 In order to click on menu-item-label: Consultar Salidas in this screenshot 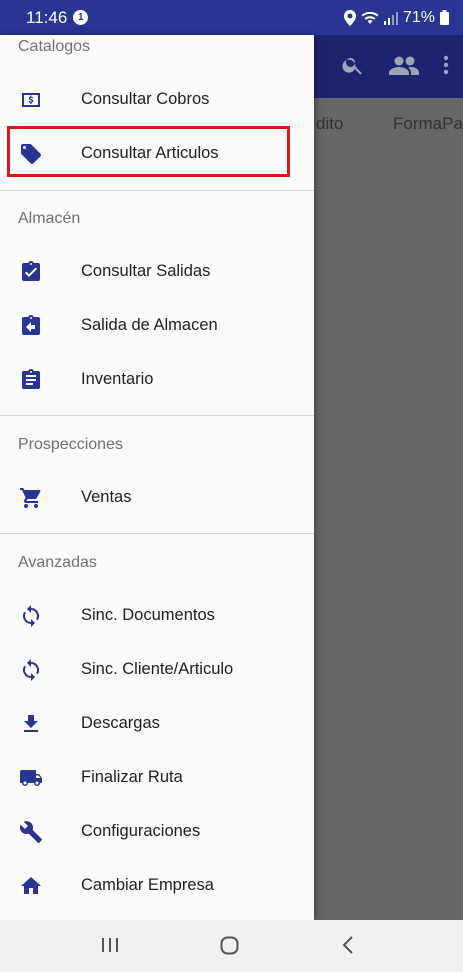, I will do `click(146, 271)`.